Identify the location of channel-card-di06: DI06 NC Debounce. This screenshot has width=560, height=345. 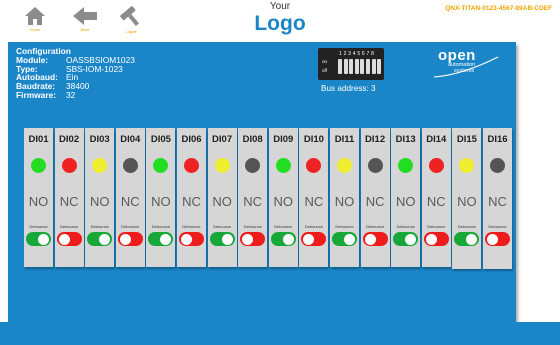
(191, 197).